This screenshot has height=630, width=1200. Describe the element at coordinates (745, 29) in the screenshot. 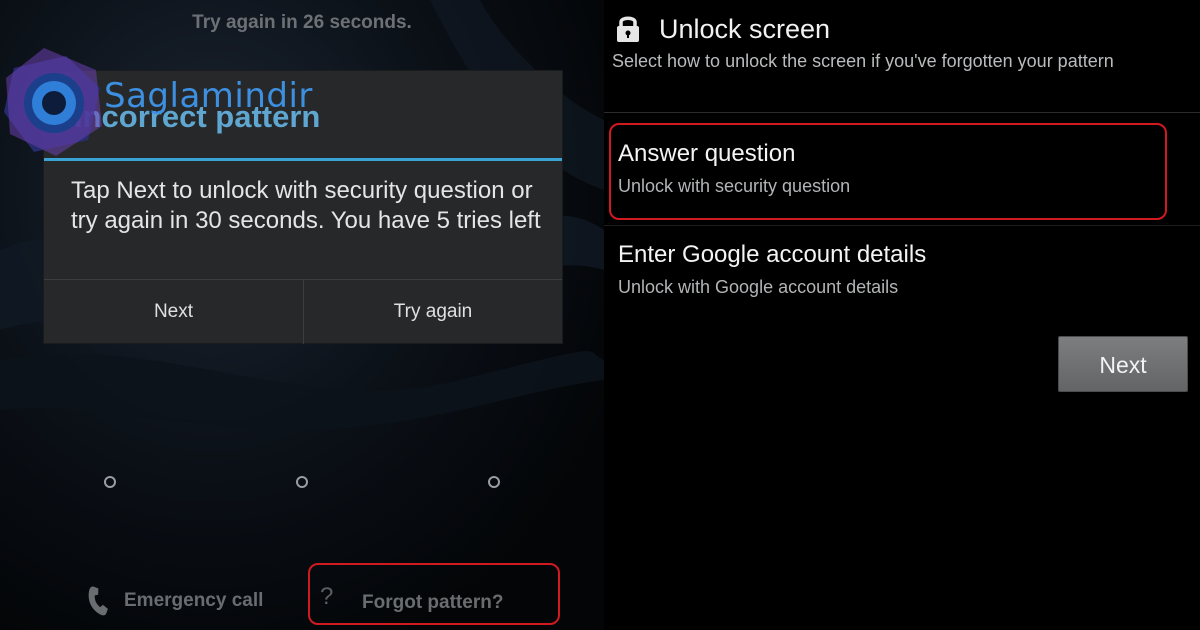

I see `unlock-screen-title: Unlock screen` at that location.